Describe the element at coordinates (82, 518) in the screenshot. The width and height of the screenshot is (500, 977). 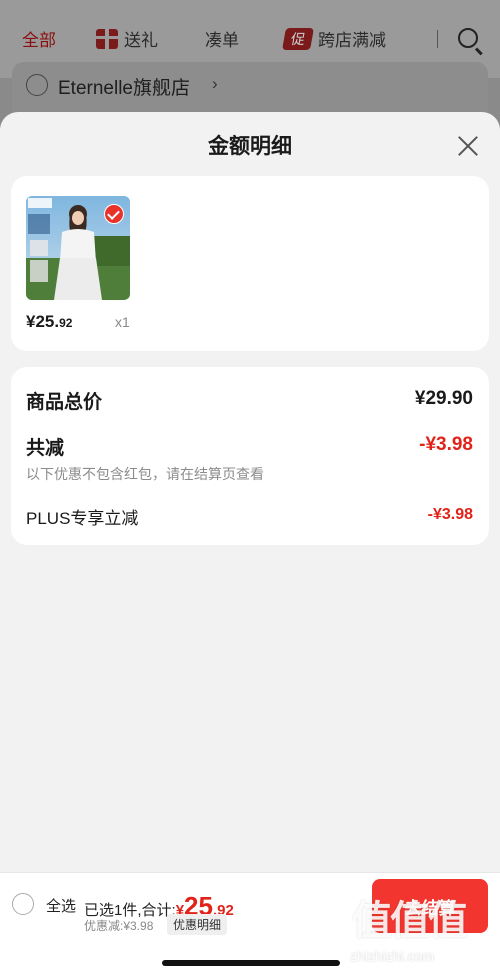
I see `plus-discount-label: PLUS专享立减` at that location.